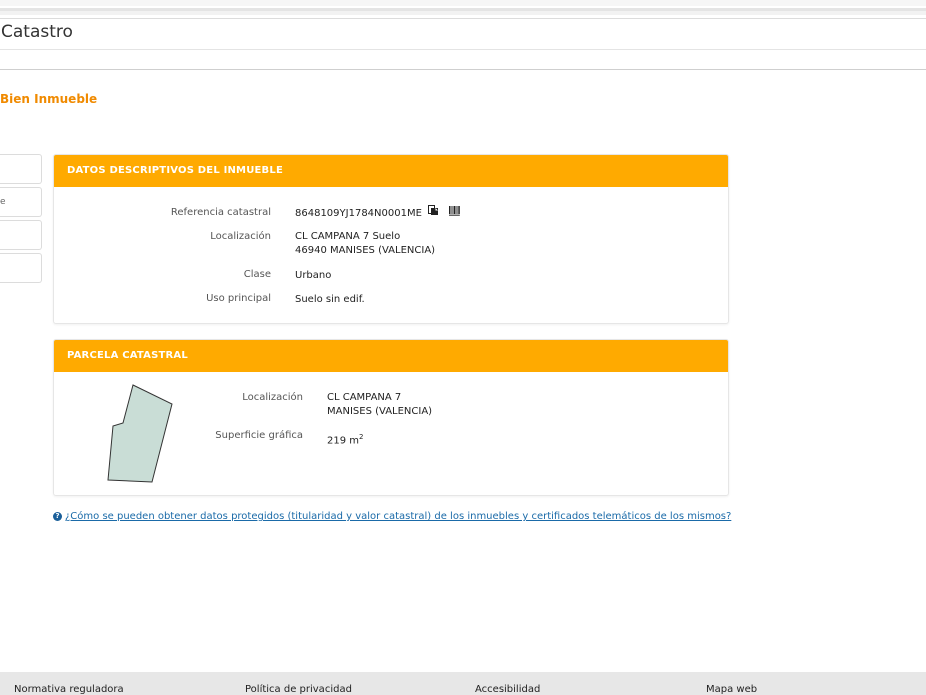  I want to click on field-label: Uso principal, so click(238, 298).